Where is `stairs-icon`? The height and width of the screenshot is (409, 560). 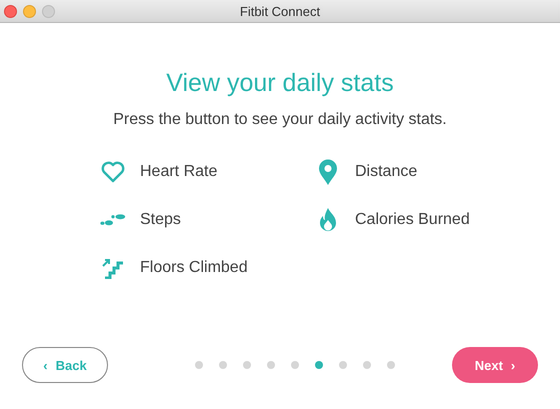 stairs-icon is located at coordinates (113, 268).